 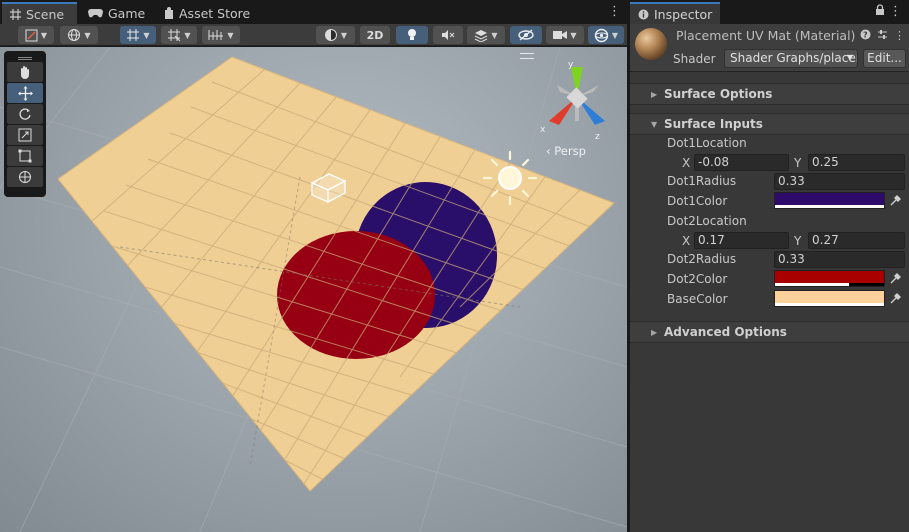 What do you see at coordinates (702, 259) in the screenshot?
I see `dot2-radius-label: Dot2Radius` at bounding box center [702, 259].